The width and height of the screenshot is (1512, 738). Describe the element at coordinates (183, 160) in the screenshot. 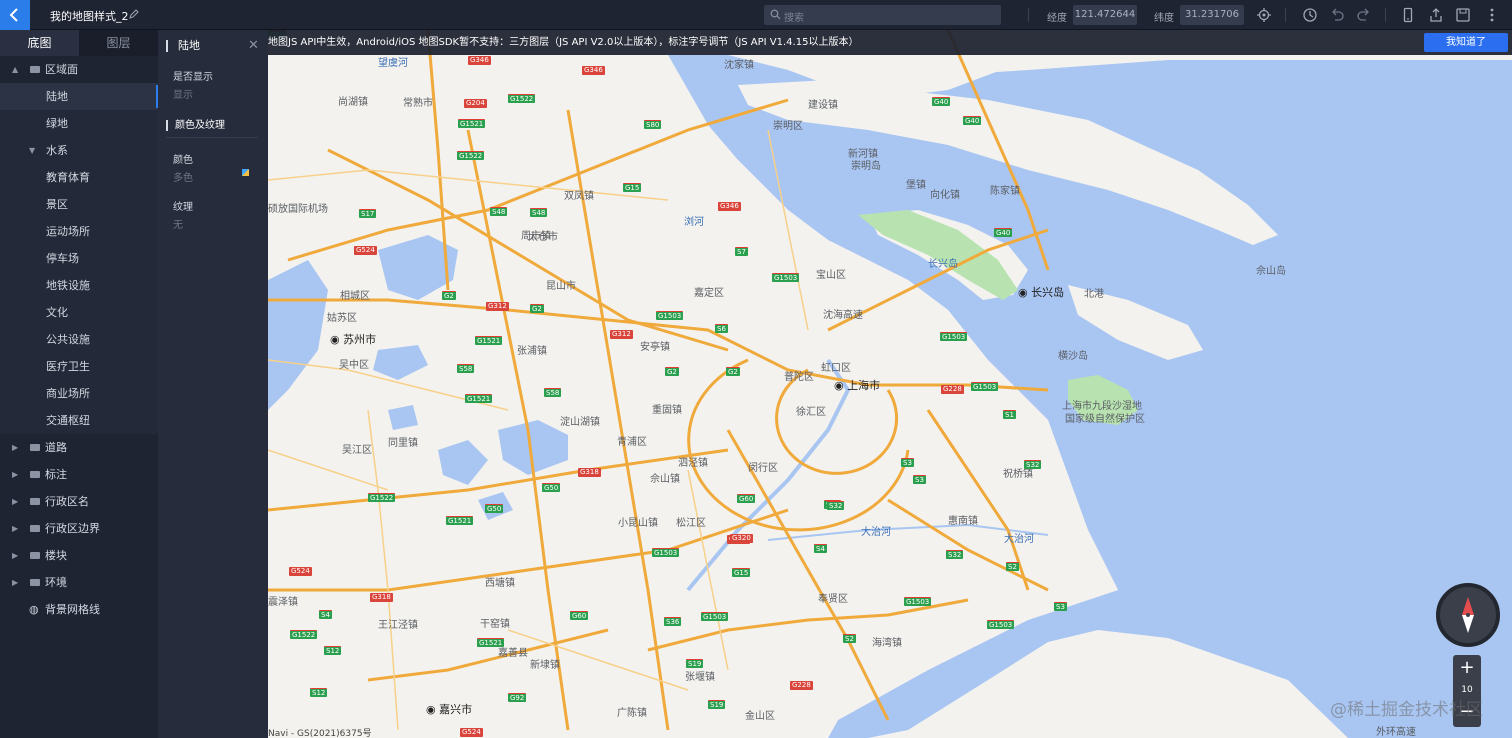

I see `color-label: 颜色` at that location.